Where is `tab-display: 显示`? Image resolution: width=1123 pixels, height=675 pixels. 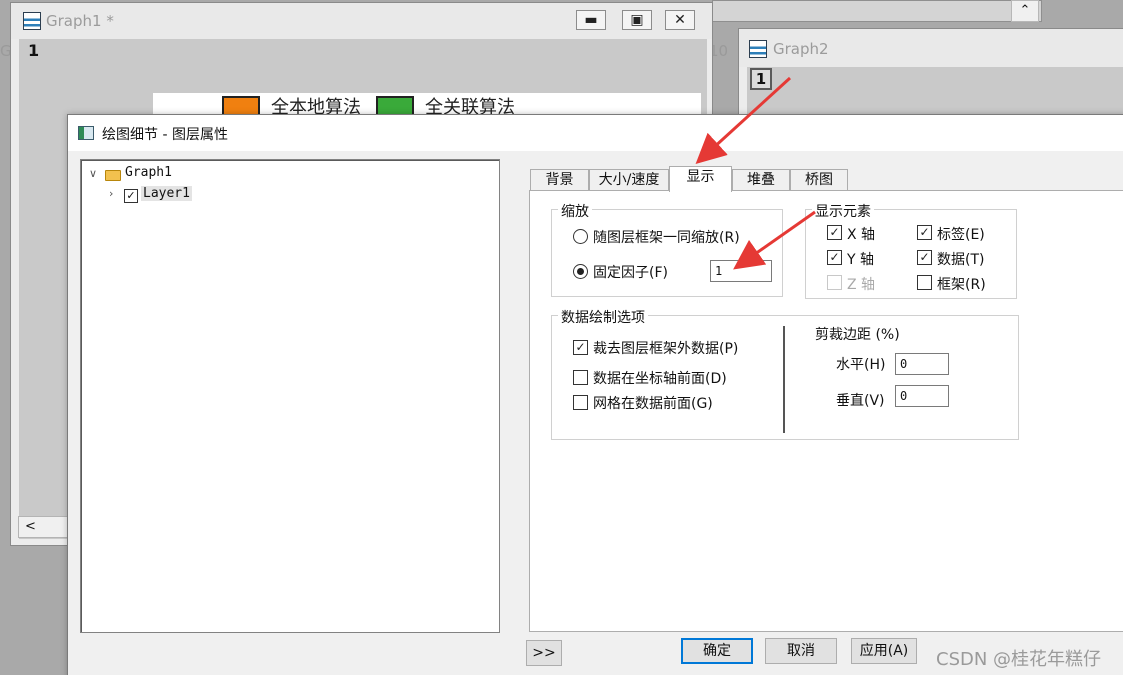 tab-display: 显示 is located at coordinates (700, 179).